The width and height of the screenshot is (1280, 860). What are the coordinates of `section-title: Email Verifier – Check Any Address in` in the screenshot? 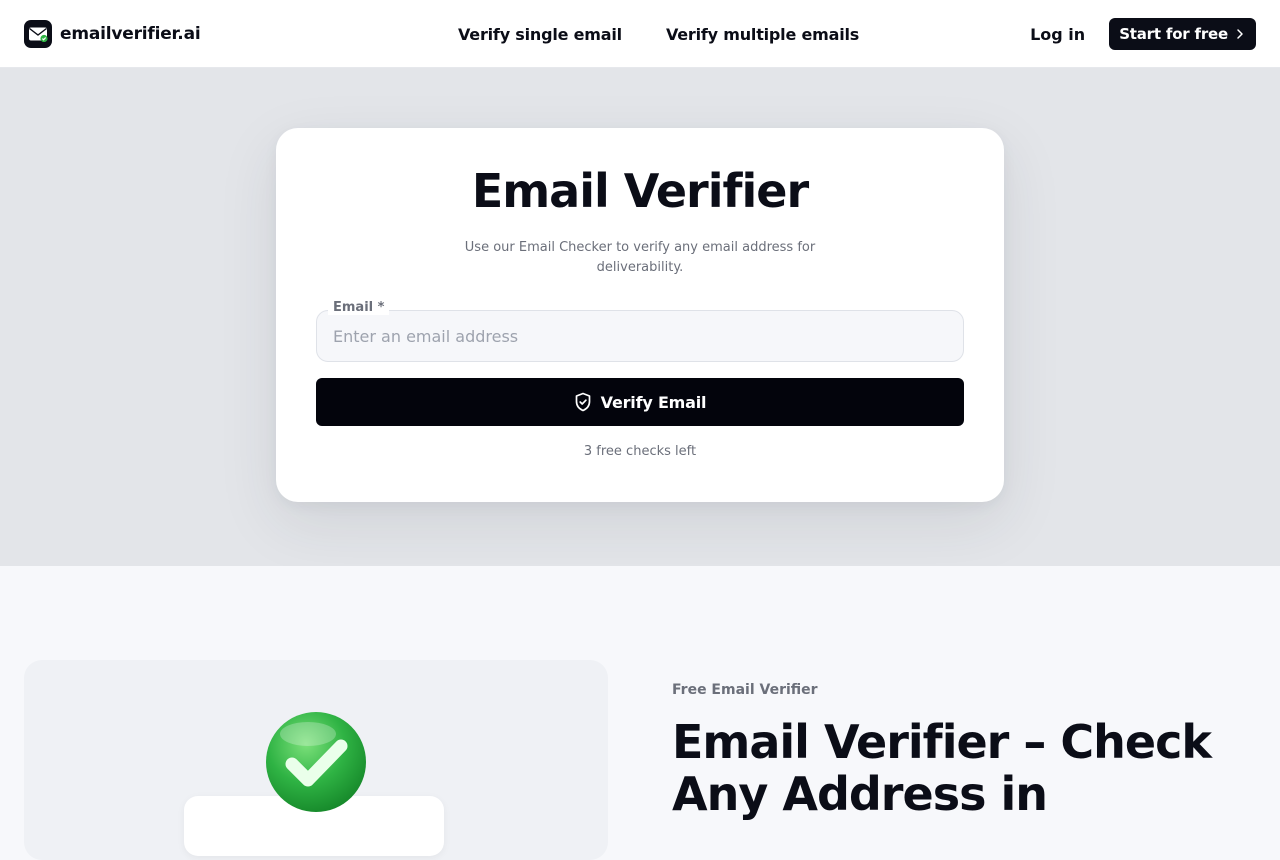 It's located at (942, 768).